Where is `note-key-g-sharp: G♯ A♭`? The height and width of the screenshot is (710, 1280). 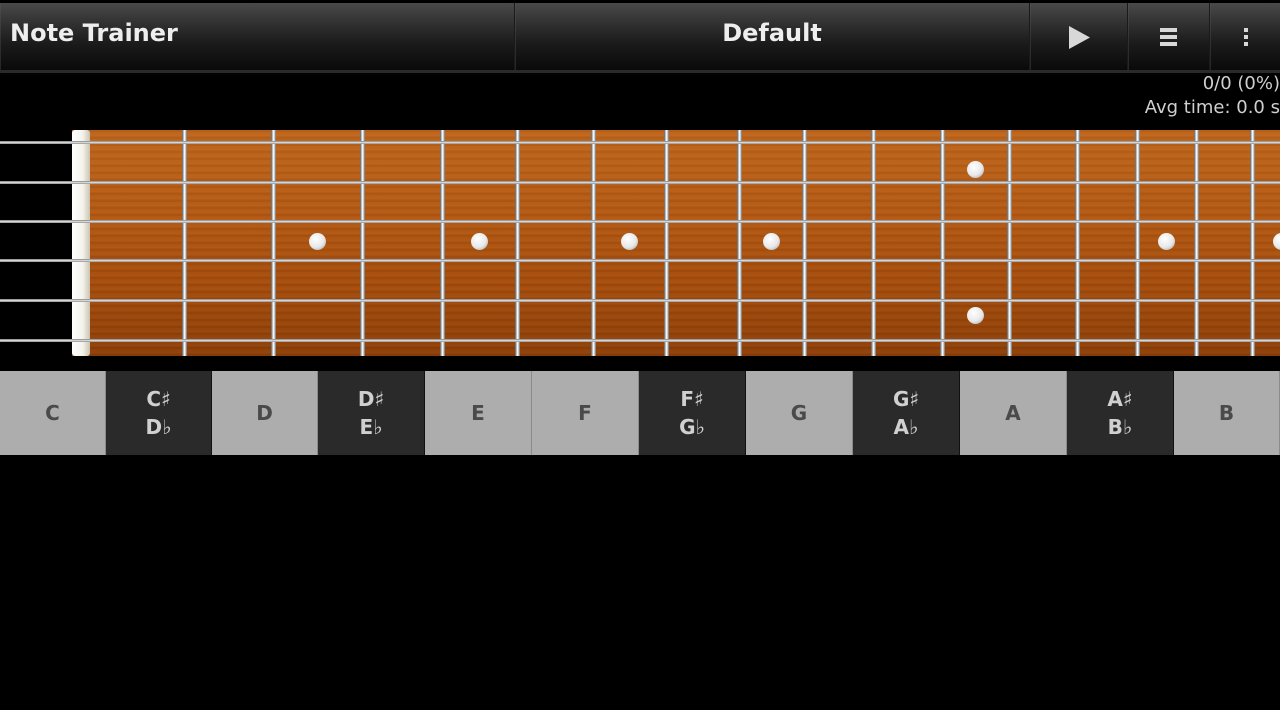 note-key-g-sharp: G♯ A♭ is located at coordinates (906, 413).